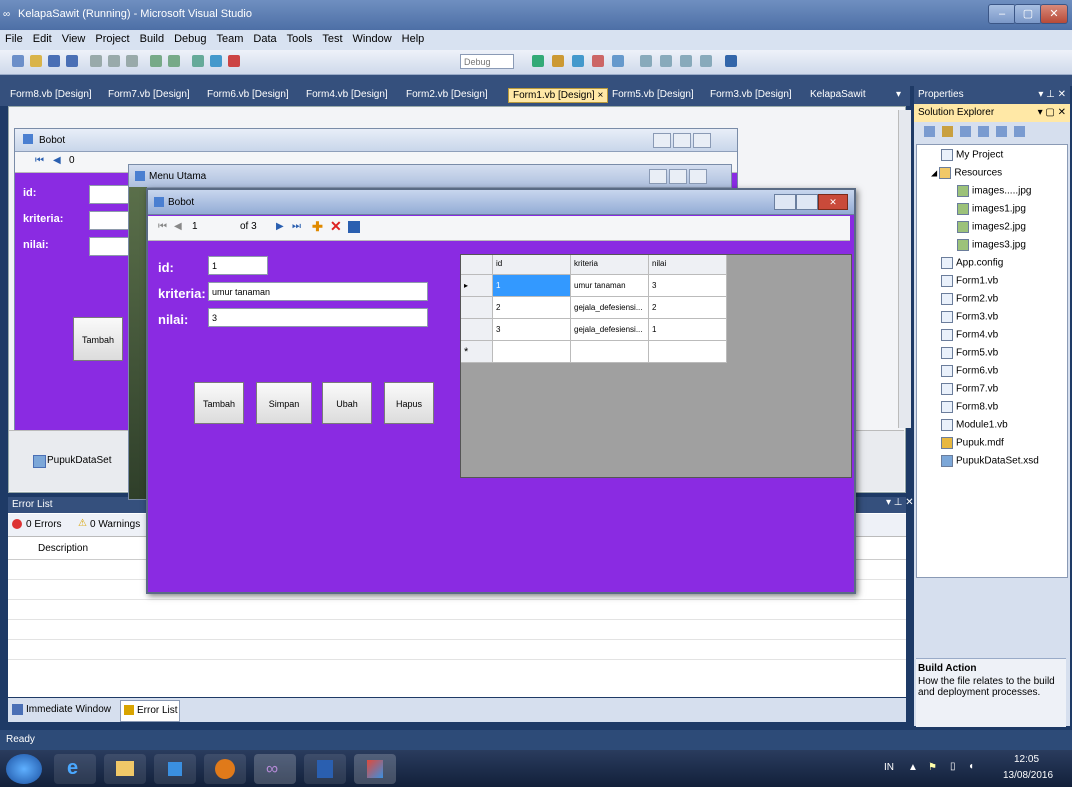 The height and width of the screenshot is (787, 1072). I want to click on designer-tambah-button: Tambah, so click(98, 339).